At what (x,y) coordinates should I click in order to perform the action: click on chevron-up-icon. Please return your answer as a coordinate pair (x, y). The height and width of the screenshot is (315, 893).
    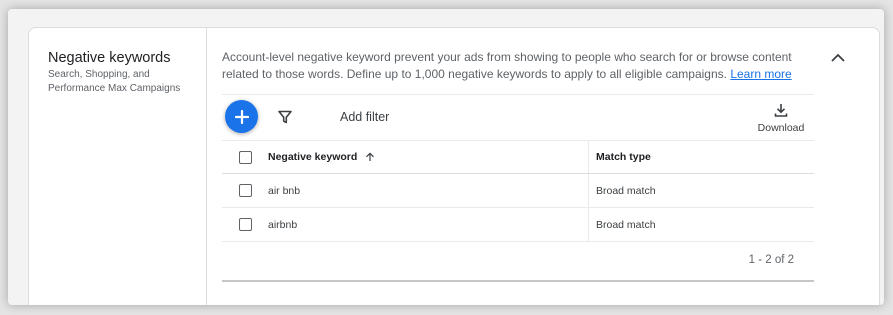
    Looking at the image, I should click on (838, 57).